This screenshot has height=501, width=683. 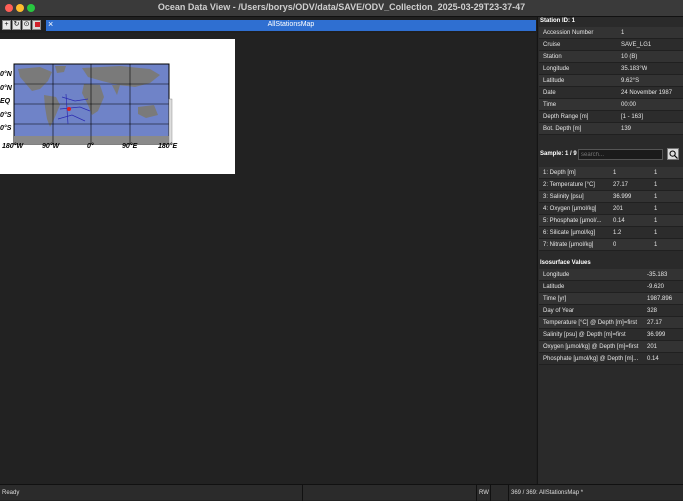 What do you see at coordinates (611, 287) in the screenshot?
I see `table-row: Latitude -9.620` at bounding box center [611, 287].